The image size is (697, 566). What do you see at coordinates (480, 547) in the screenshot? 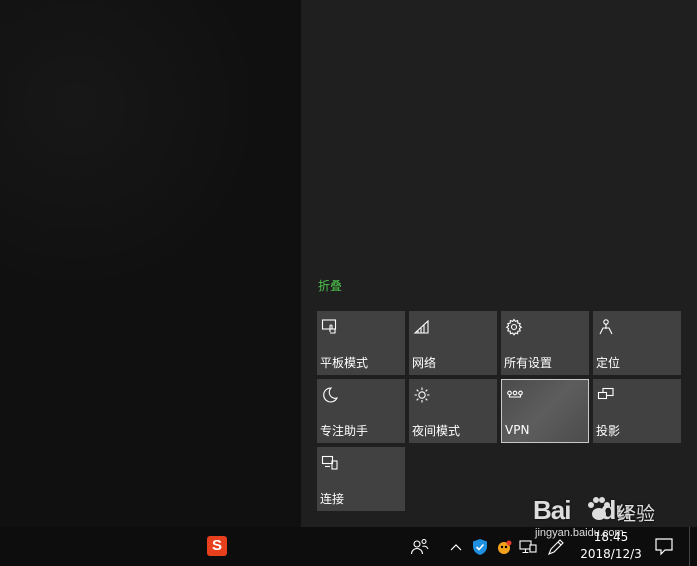
I see `shield-icon` at bounding box center [480, 547].